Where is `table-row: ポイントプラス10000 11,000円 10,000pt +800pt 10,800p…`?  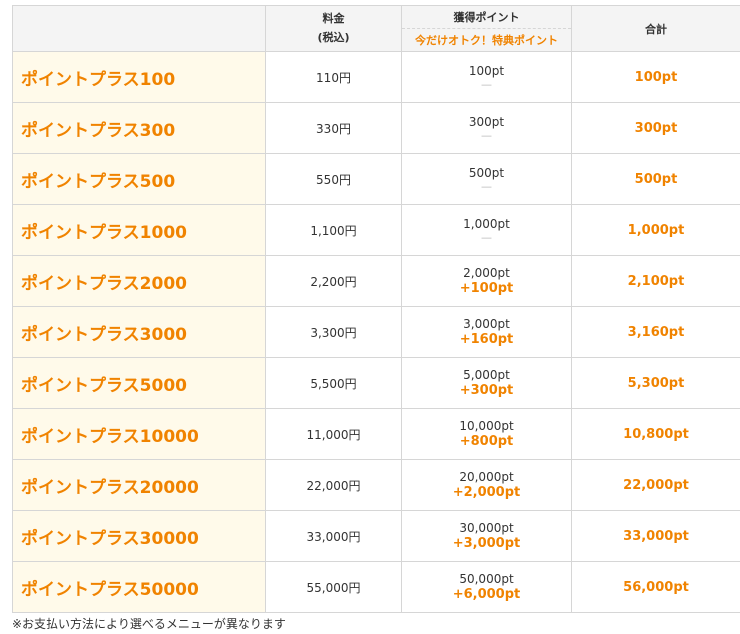
table-row: ポイントプラス10000 11,000円 10,000pt +800pt 10,800p… is located at coordinates (376, 434).